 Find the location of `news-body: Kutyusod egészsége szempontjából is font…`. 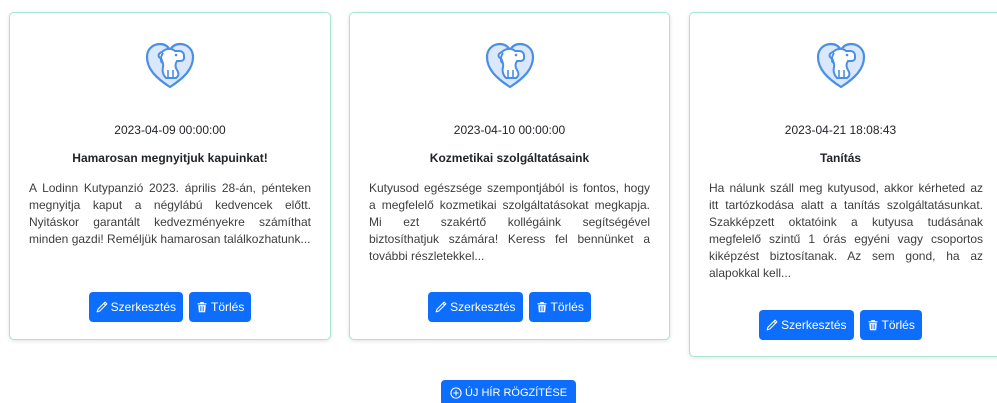

news-body: Kutyusod egészsége szempontjából is font… is located at coordinates (509, 222).